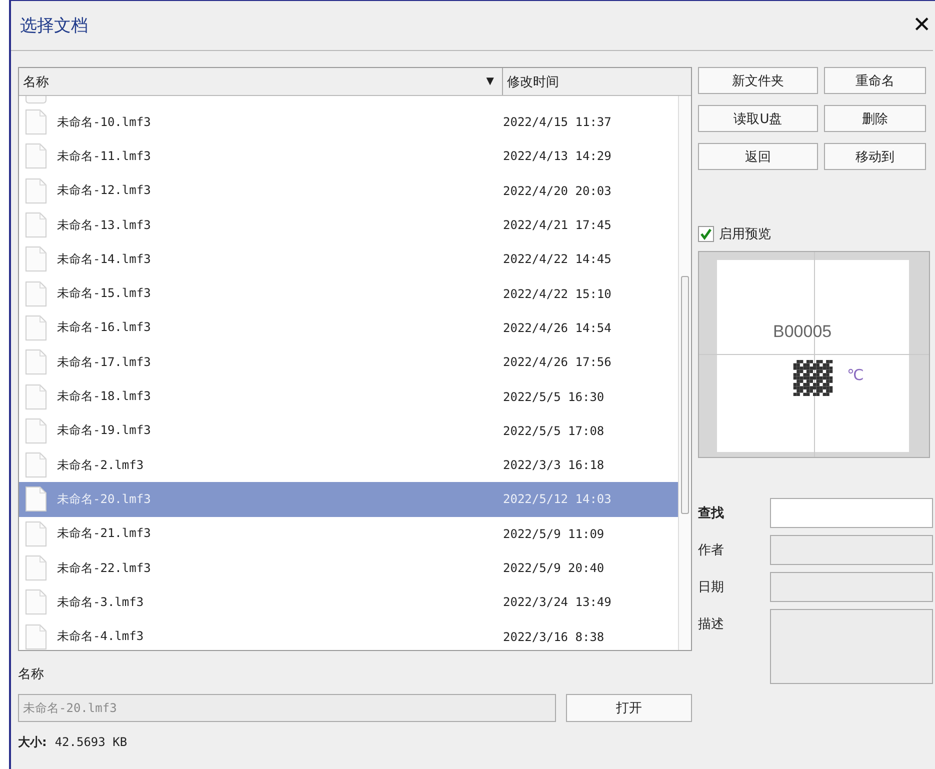 Image resolution: width=935 pixels, height=769 pixels. Describe the element at coordinates (31, 674) in the screenshot. I see `field-label: 名称` at that location.